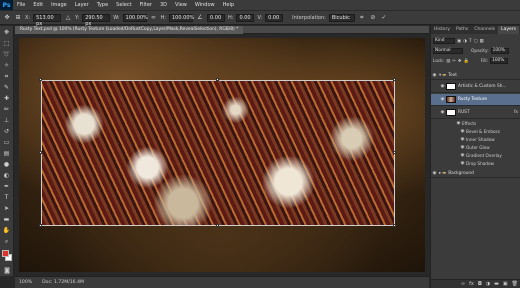 The image size is (520, 288). Describe the element at coordinates (508, 30) in the screenshot. I see `tab-layers: Layers` at that location.